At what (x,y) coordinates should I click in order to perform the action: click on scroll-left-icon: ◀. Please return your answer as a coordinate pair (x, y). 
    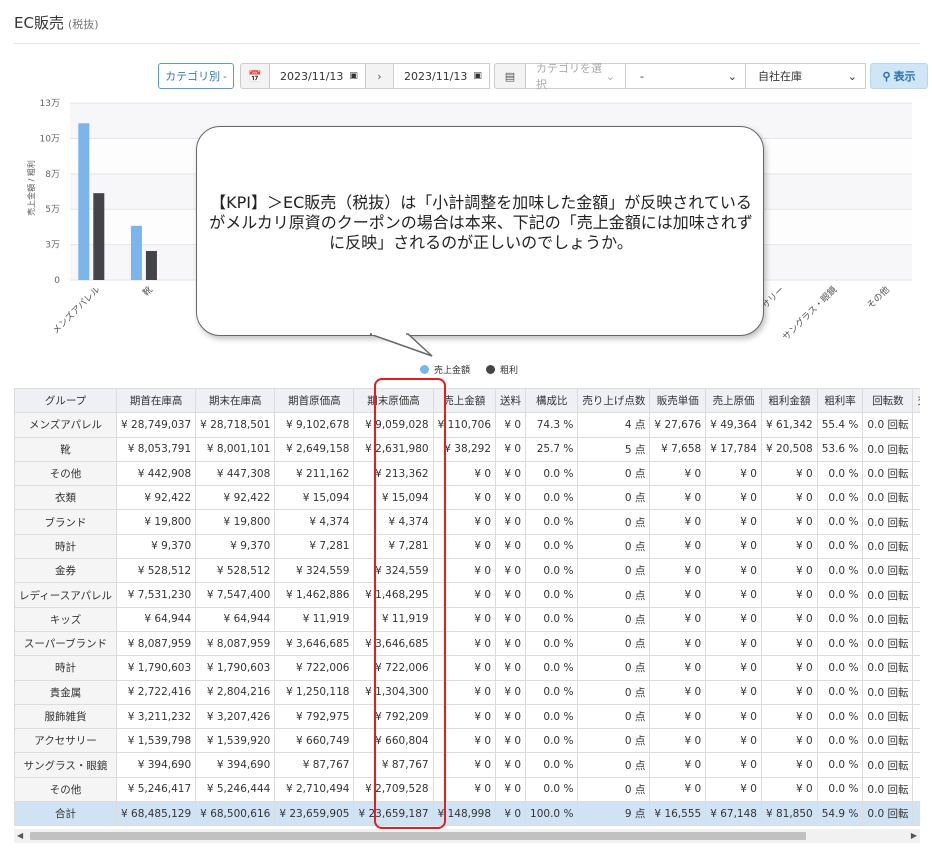
    Looking at the image, I should click on (20, 835).